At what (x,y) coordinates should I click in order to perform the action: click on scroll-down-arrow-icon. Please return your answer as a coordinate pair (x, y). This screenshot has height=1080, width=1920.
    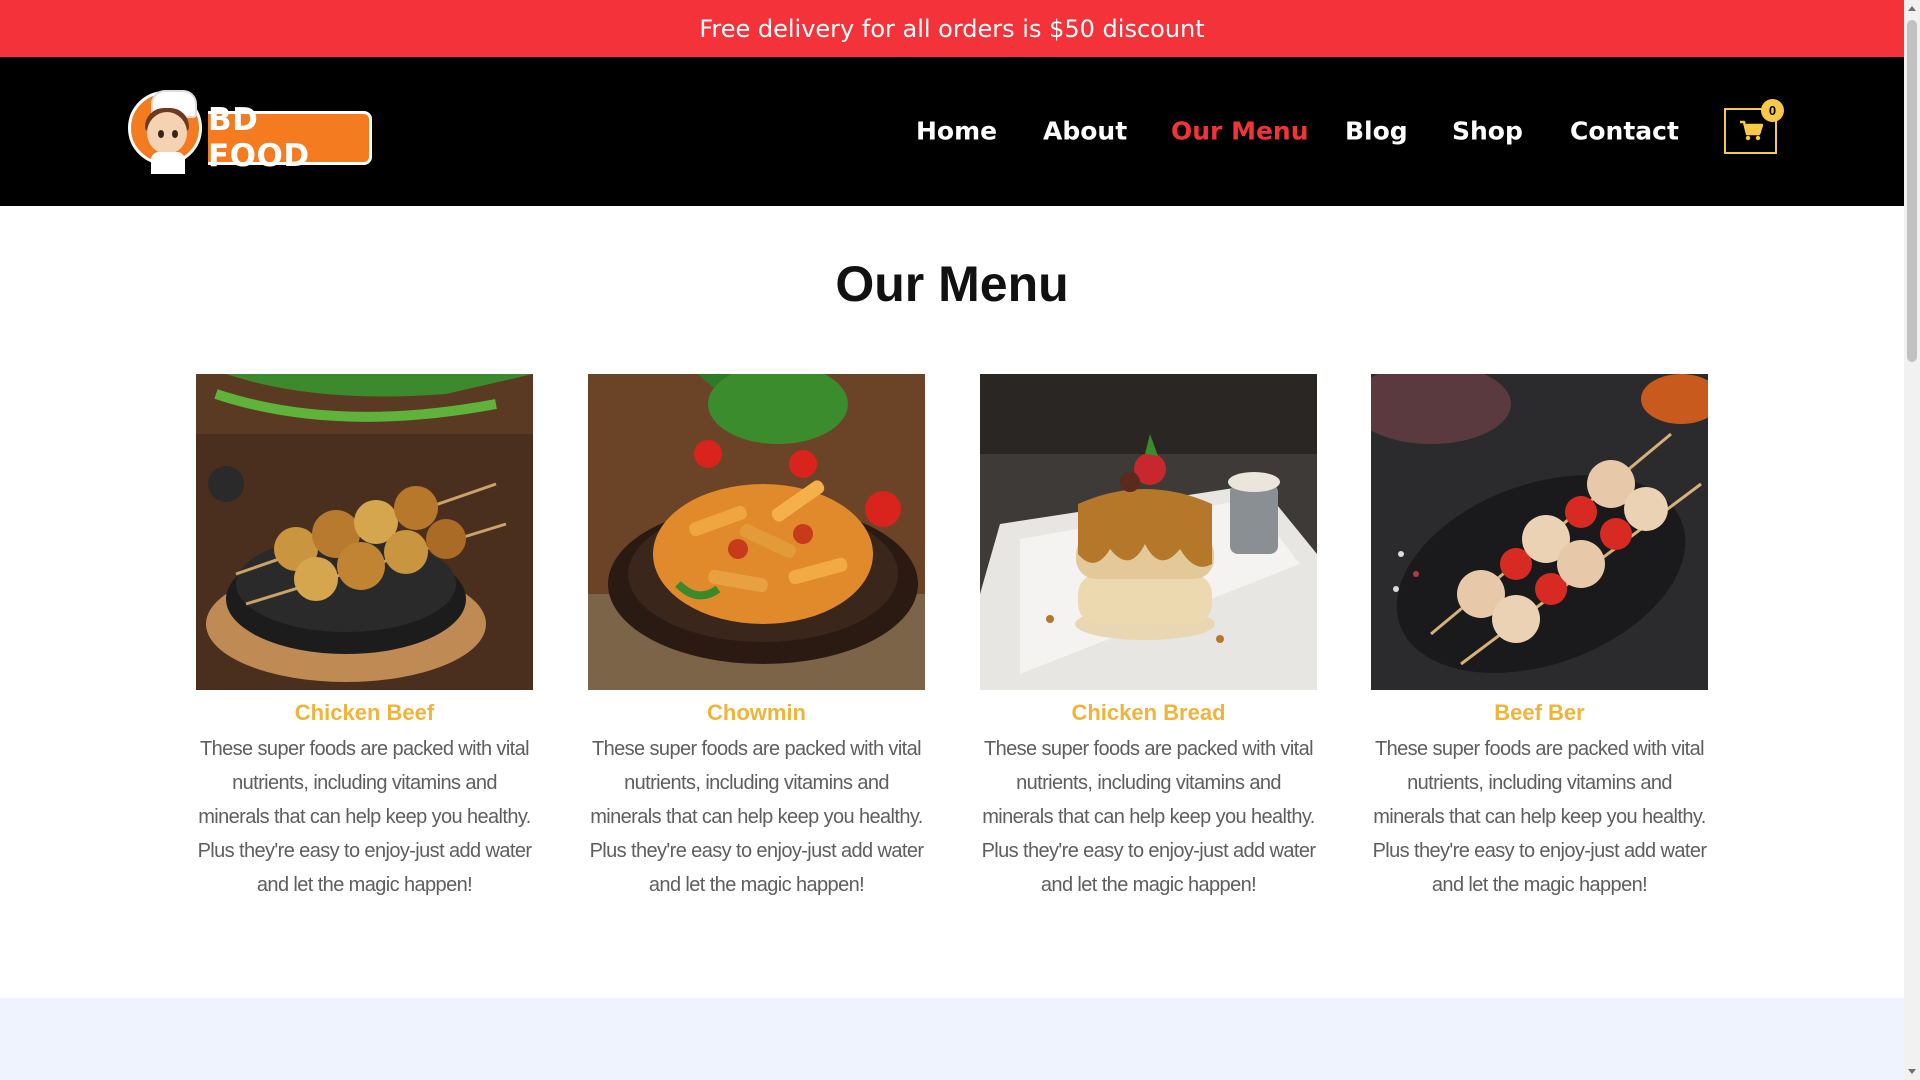
    Looking at the image, I should click on (1912, 1071).